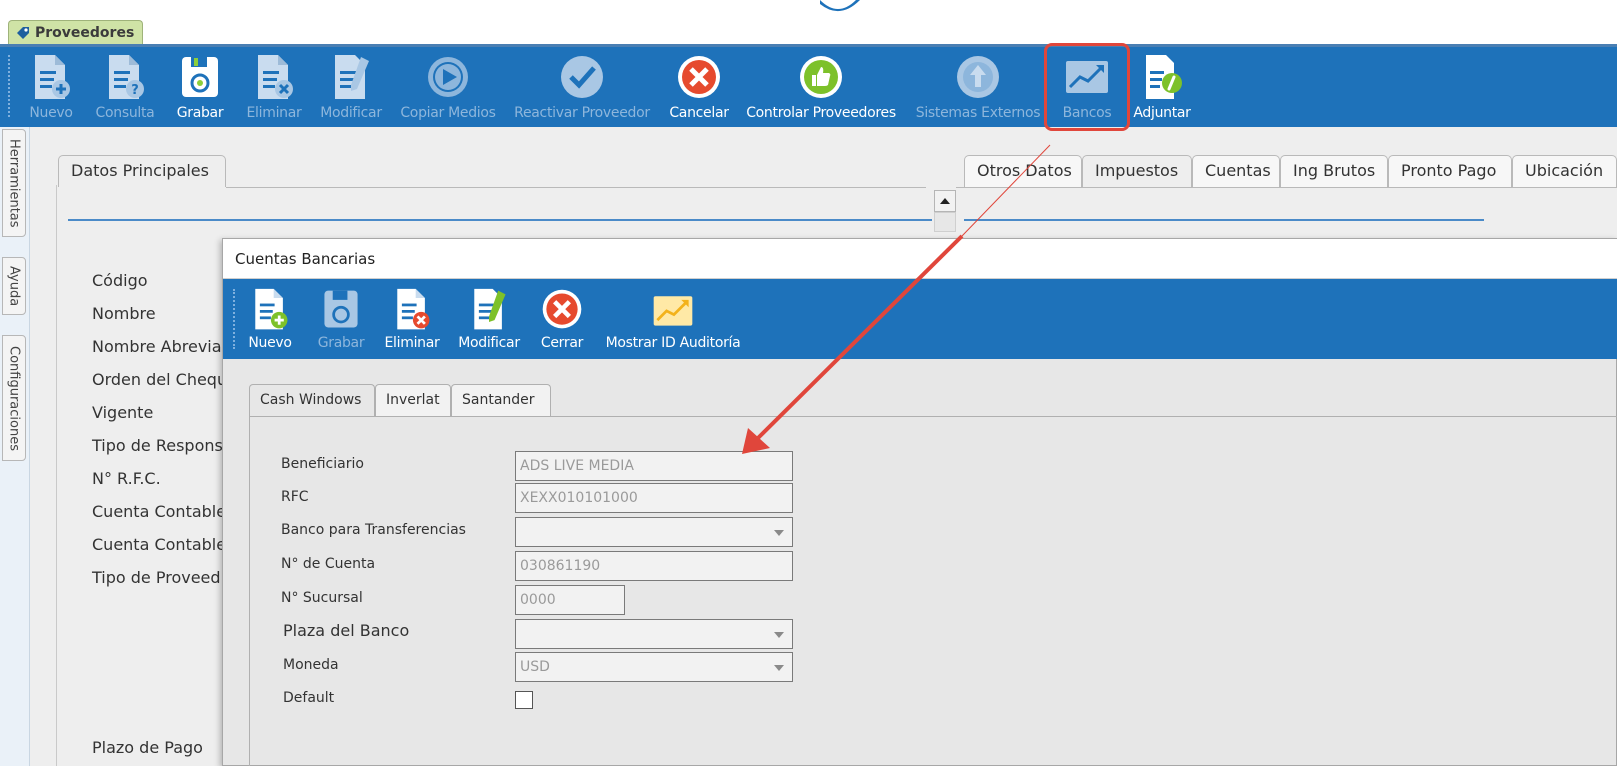 The width and height of the screenshot is (1617, 766). What do you see at coordinates (200, 113) in the screenshot?
I see `grabar-label: Grabar` at bounding box center [200, 113].